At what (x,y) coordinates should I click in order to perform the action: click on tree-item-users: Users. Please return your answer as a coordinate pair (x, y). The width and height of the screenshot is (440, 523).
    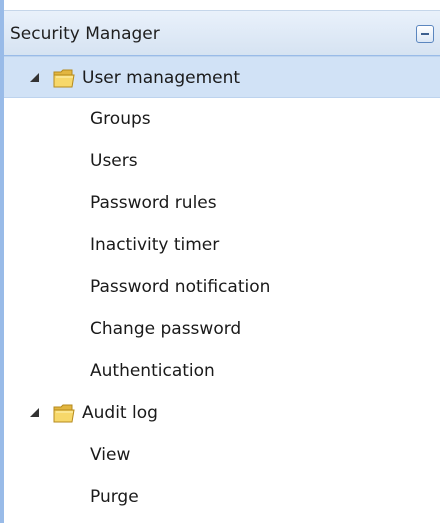
    Looking at the image, I should click on (222, 161).